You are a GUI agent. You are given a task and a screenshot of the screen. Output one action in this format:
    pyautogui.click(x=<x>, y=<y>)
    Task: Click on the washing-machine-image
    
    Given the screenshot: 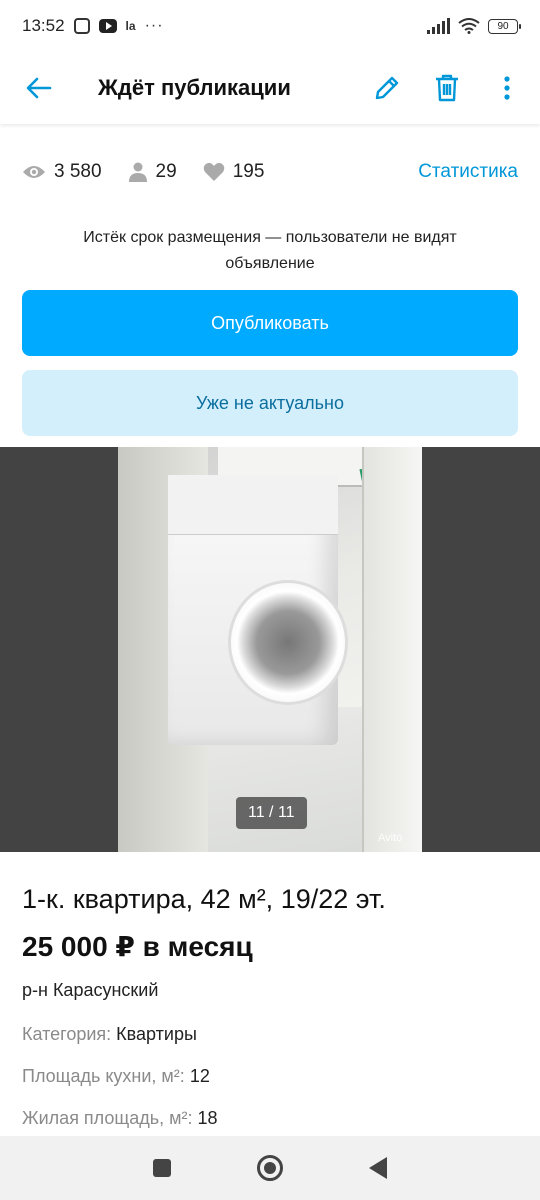 What is the action you would take?
    pyautogui.click(x=258, y=610)
    